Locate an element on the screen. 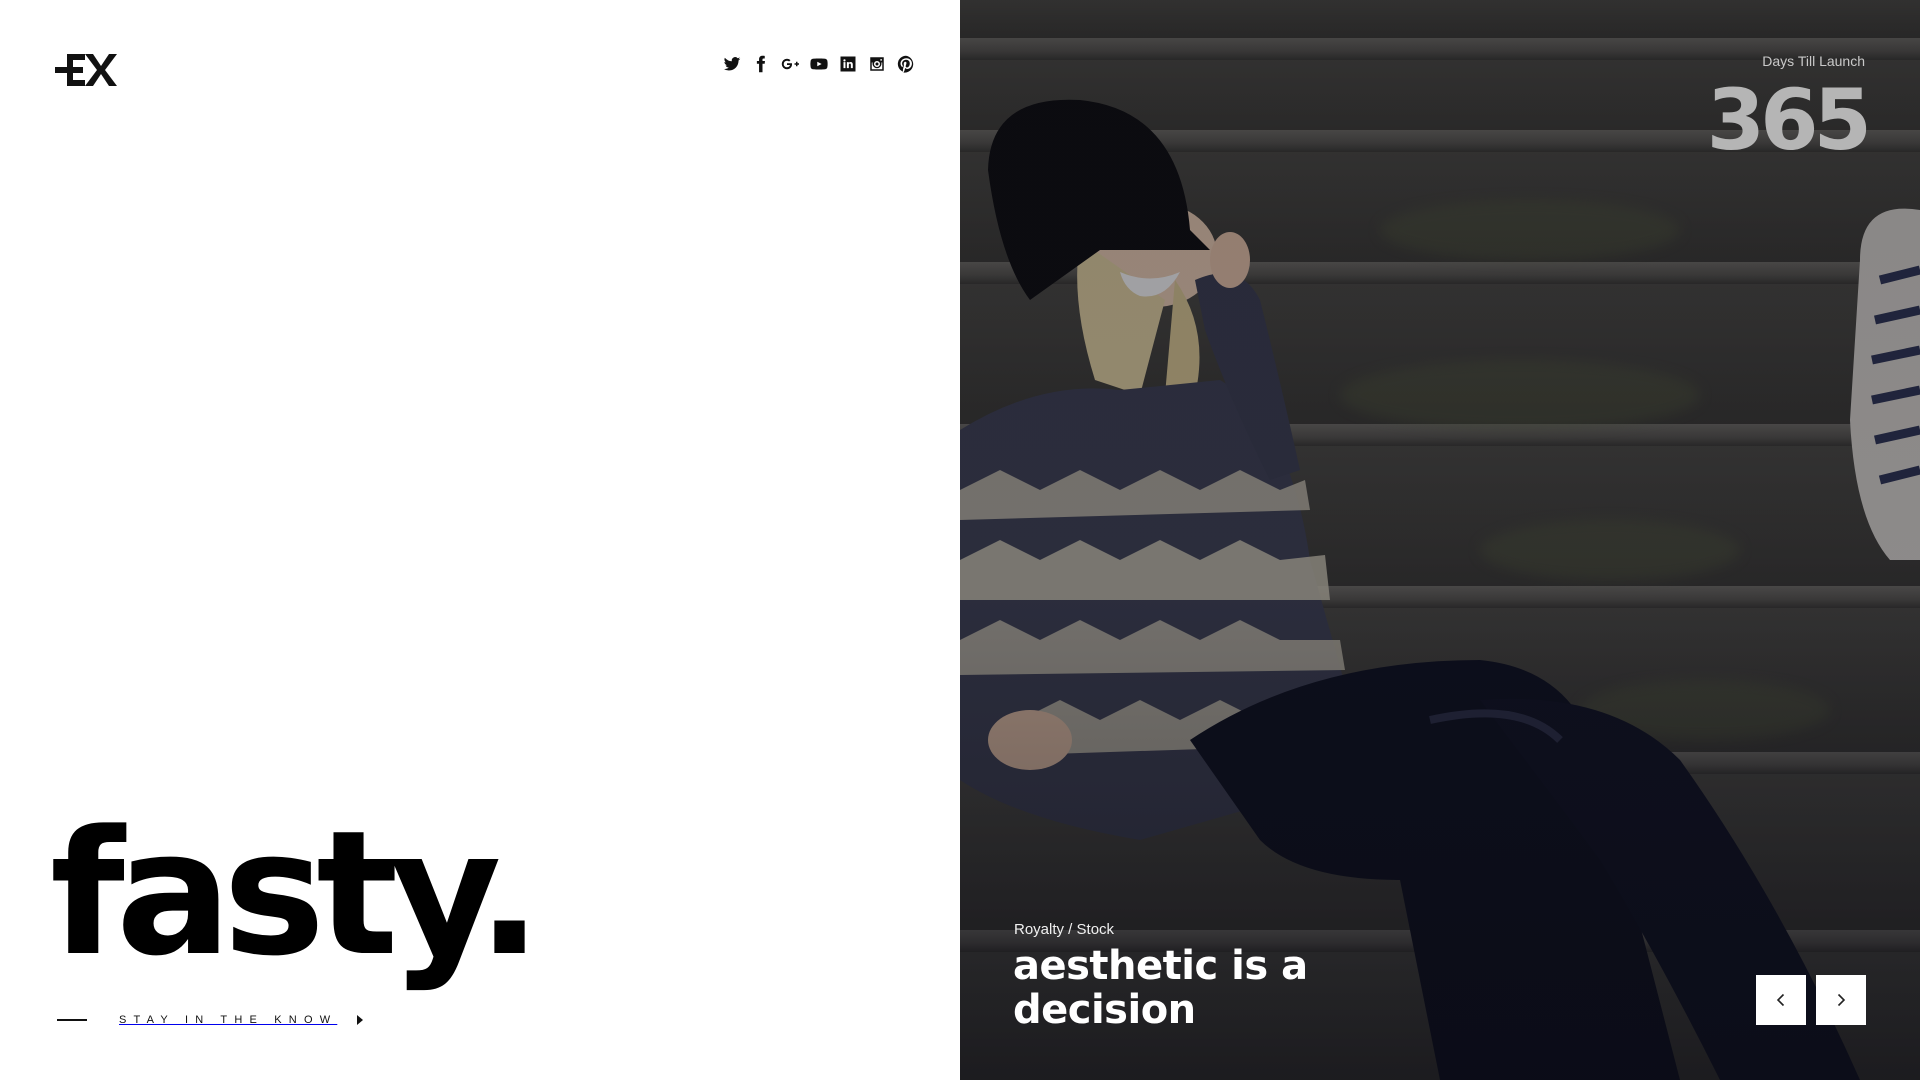 This screenshot has height=1080, width=1920. countdown-value: 365 is located at coordinates (1789, 120).